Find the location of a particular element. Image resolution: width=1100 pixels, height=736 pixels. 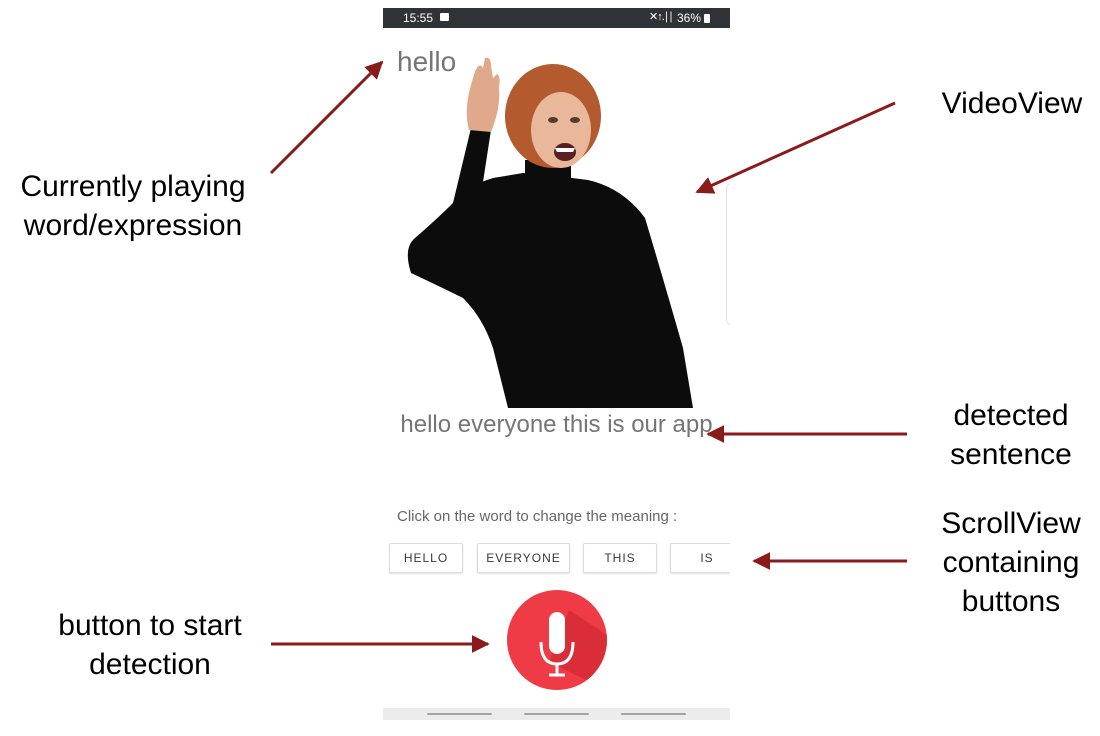

callout-scroll-view: ScrollView containing buttons is located at coordinates (1010, 562).